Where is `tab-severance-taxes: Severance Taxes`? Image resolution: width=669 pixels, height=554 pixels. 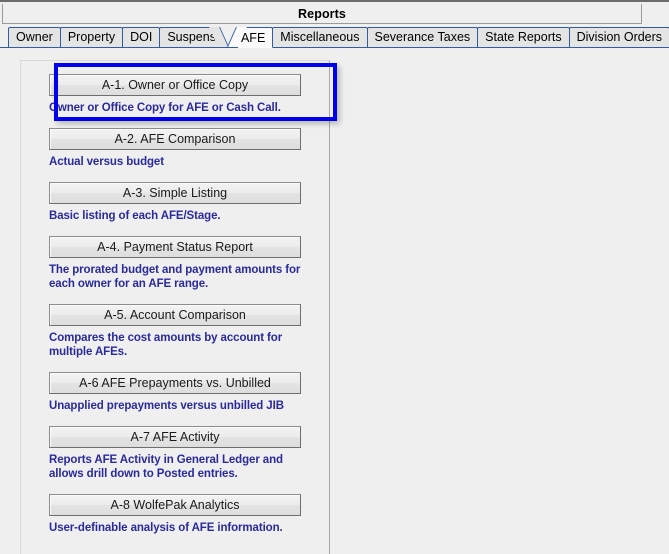 tab-severance-taxes: Severance Taxes is located at coordinates (422, 37).